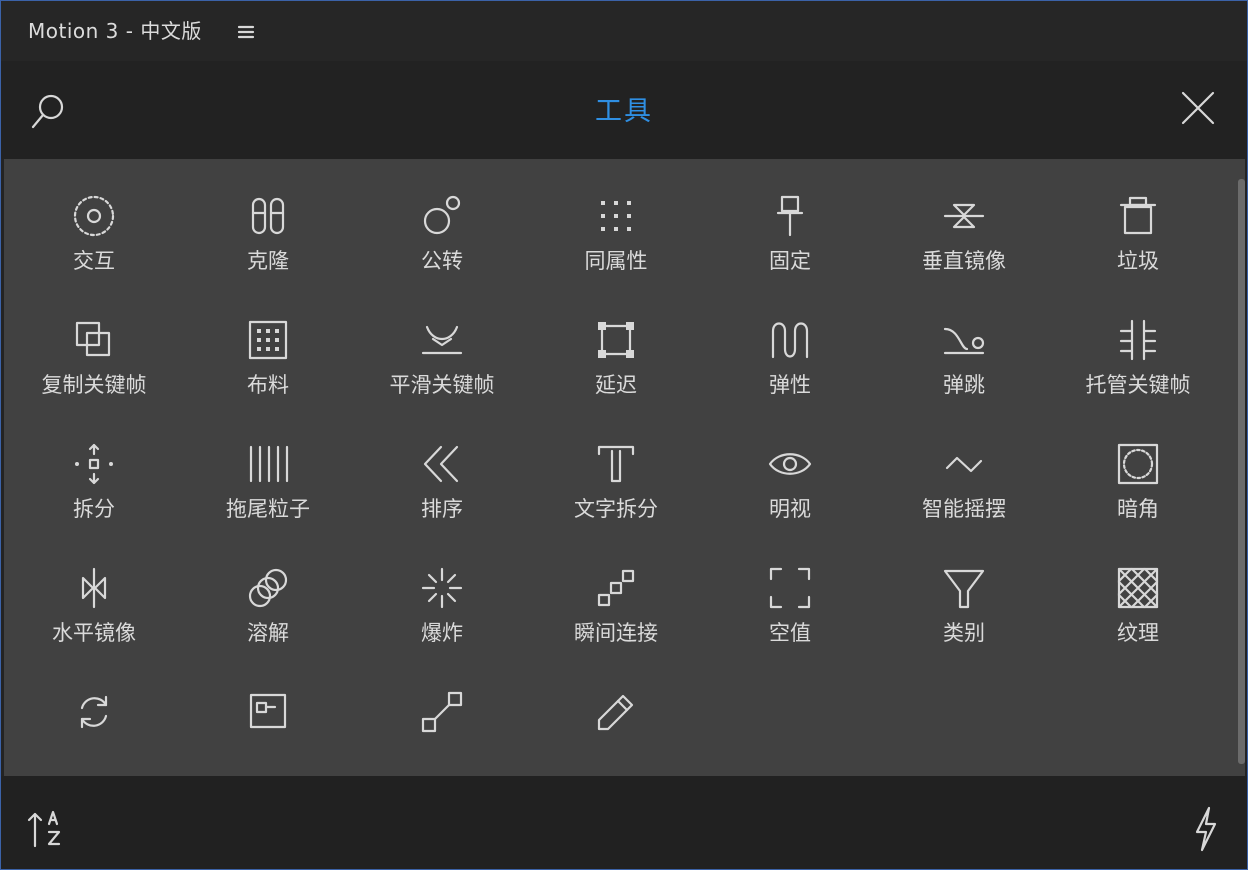  What do you see at coordinates (1138, 509) in the screenshot?
I see `tool-label: 暗角` at bounding box center [1138, 509].